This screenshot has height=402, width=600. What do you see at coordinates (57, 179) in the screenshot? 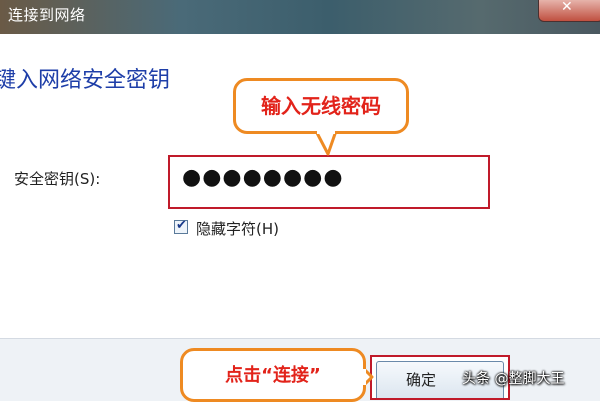
I see `security-key-label: 安全密钥(S):` at bounding box center [57, 179].